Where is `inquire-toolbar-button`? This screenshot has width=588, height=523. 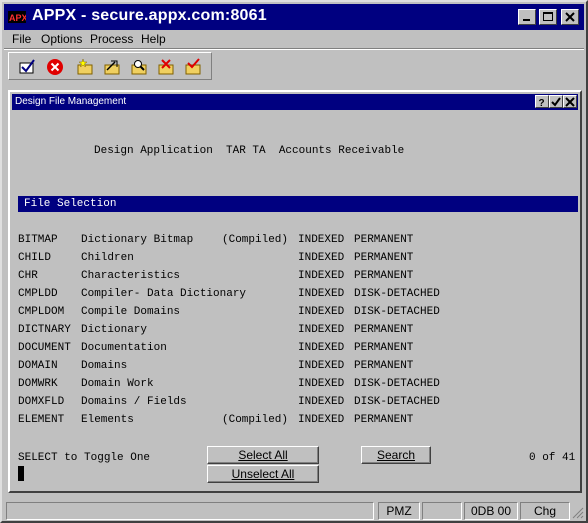
inquire-toolbar-button is located at coordinates (139, 67).